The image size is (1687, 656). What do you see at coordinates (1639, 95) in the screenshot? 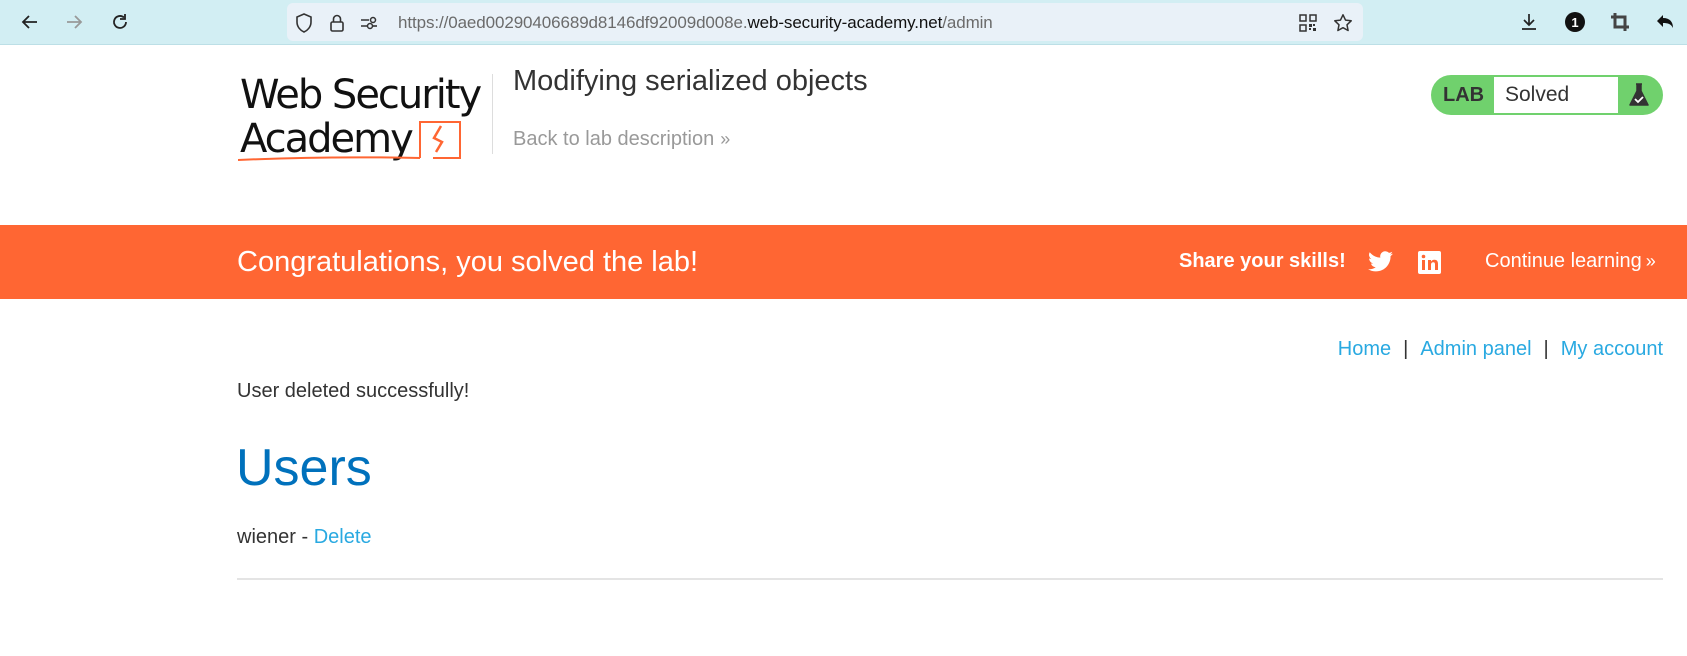
I see `flask-check-icon` at bounding box center [1639, 95].